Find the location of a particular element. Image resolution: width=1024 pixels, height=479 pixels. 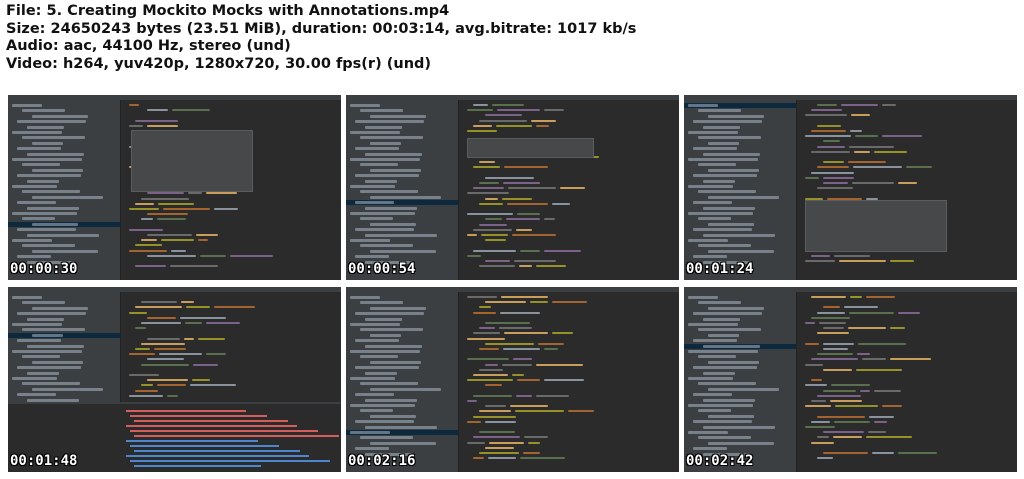

code-editor is located at coordinates (569, 382).